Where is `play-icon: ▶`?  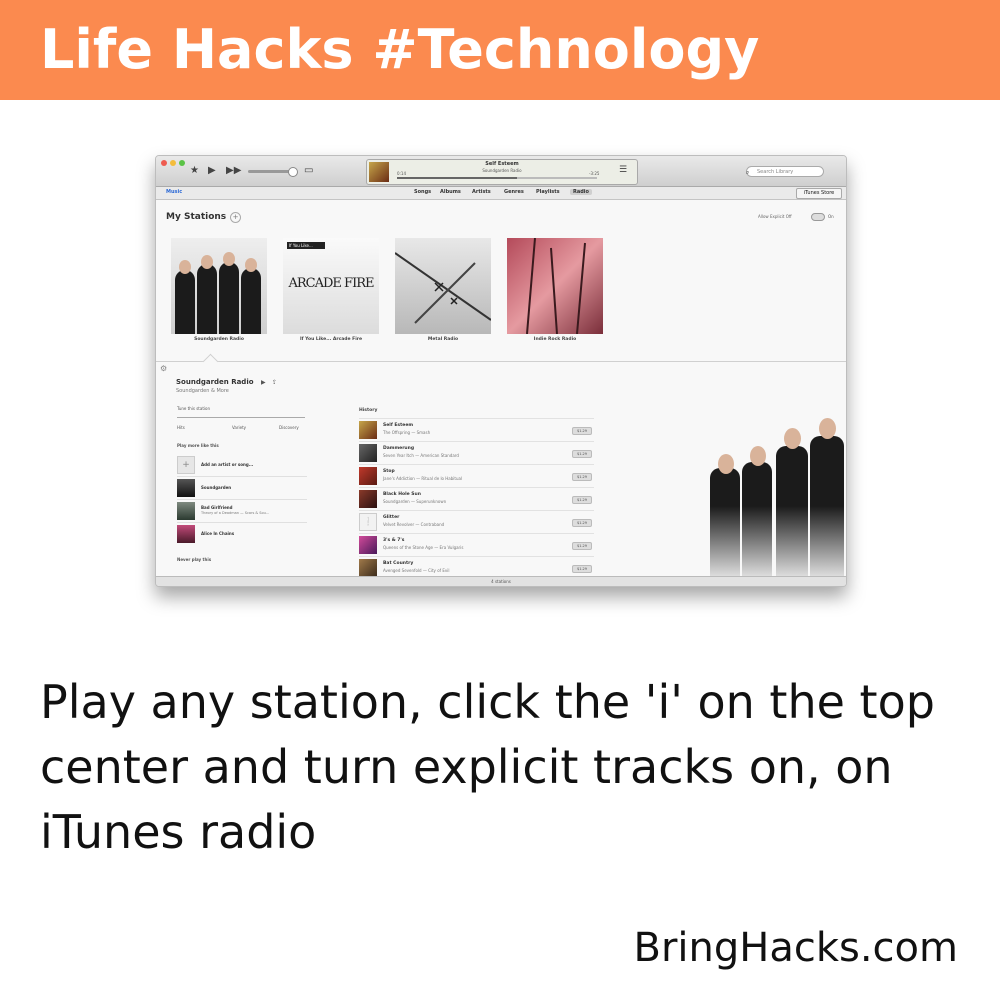
play-icon: ▶ is located at coordinates (212, 171).